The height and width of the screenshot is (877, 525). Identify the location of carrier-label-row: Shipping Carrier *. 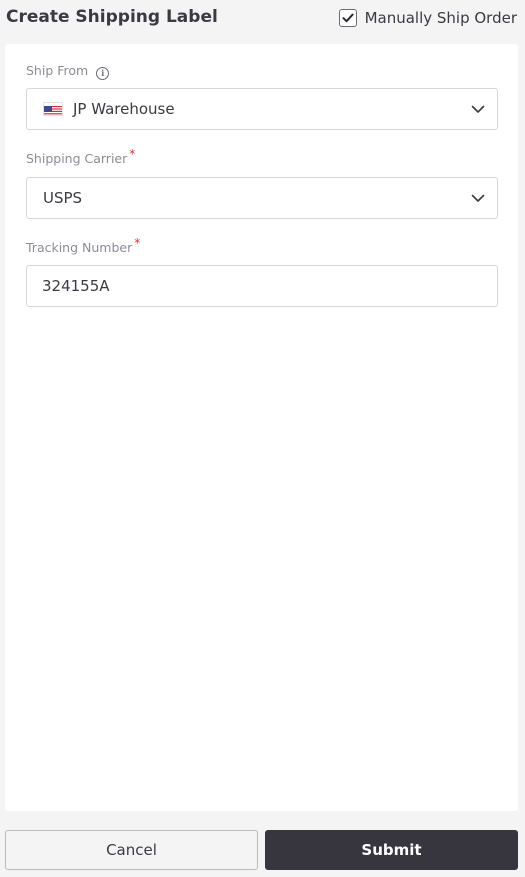
(80, 156).